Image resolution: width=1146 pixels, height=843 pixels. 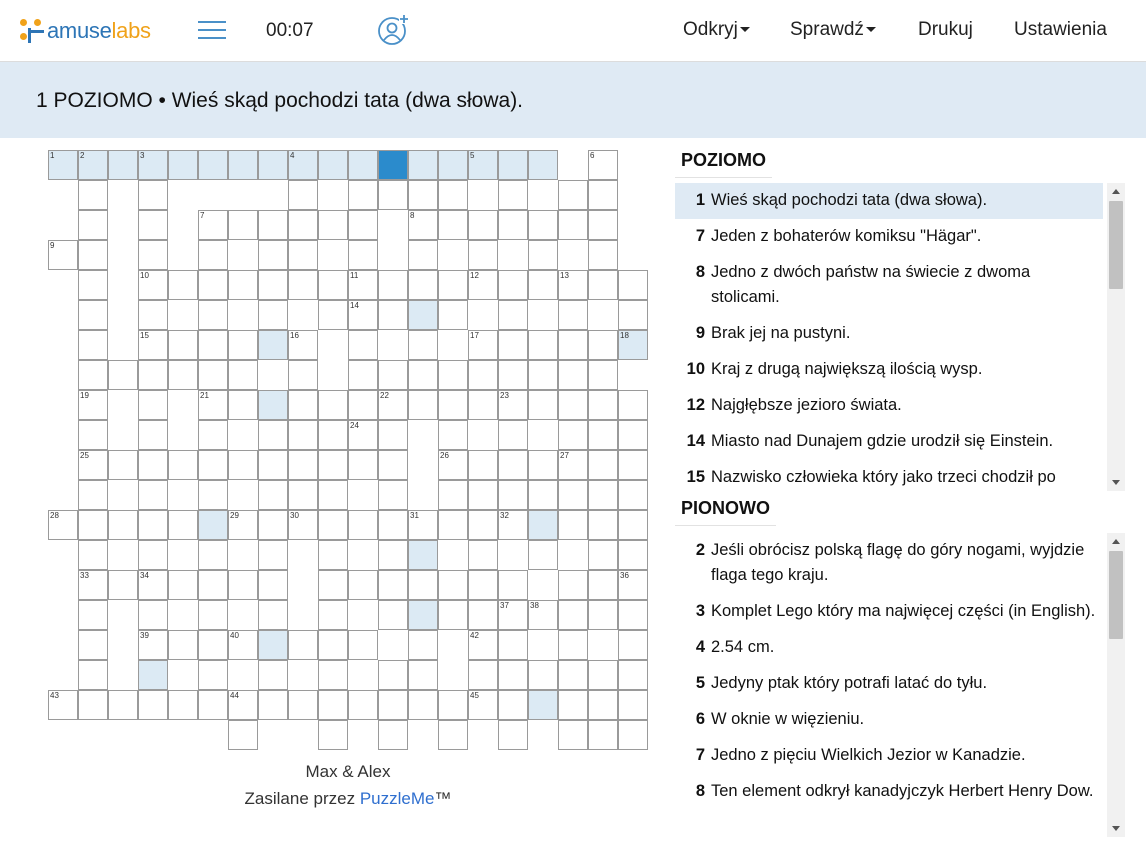 What do you see at coordinates (63, 255) in the screenshot?
I see `grid-cell: 9` at bounding box center [63, 255].